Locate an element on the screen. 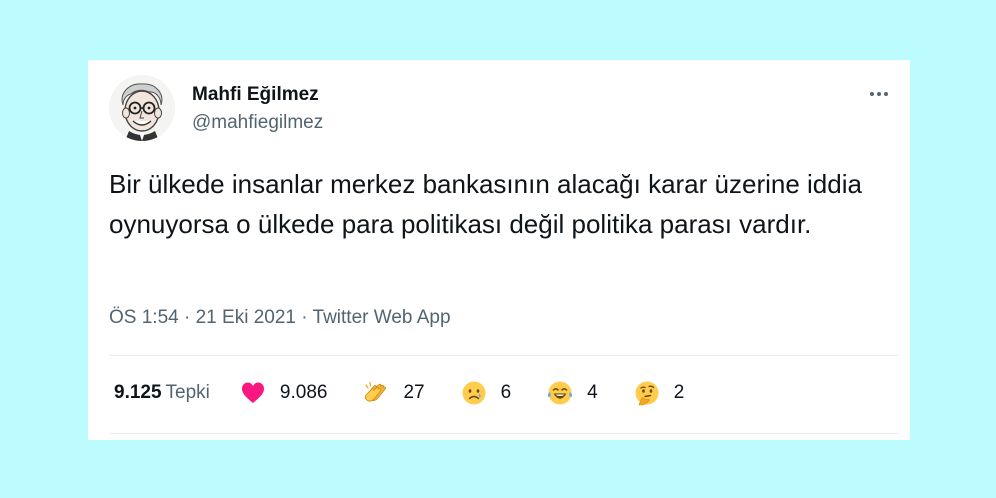  reactions-bar: 9.125 Tepki 9.086 27 6 4 2 is located at coordinates (399, 393).